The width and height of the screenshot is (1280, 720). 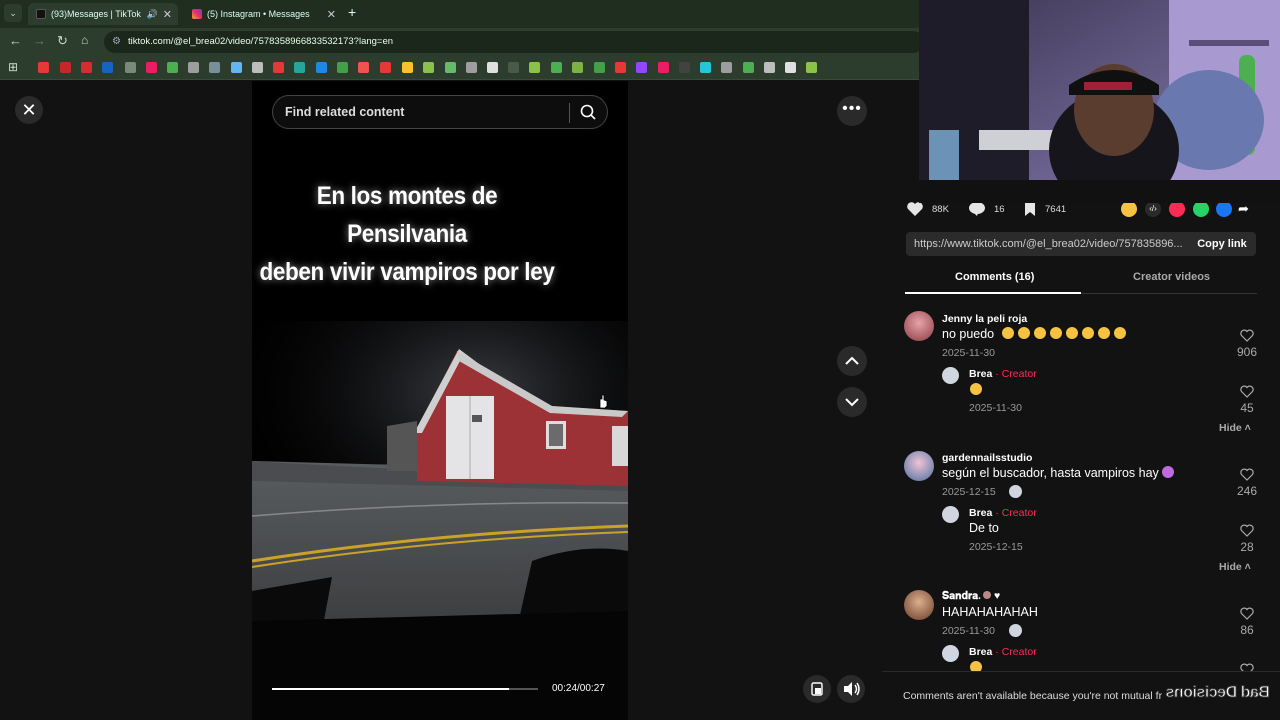 I want to click on next-video-button, so click(x=852, y=402).